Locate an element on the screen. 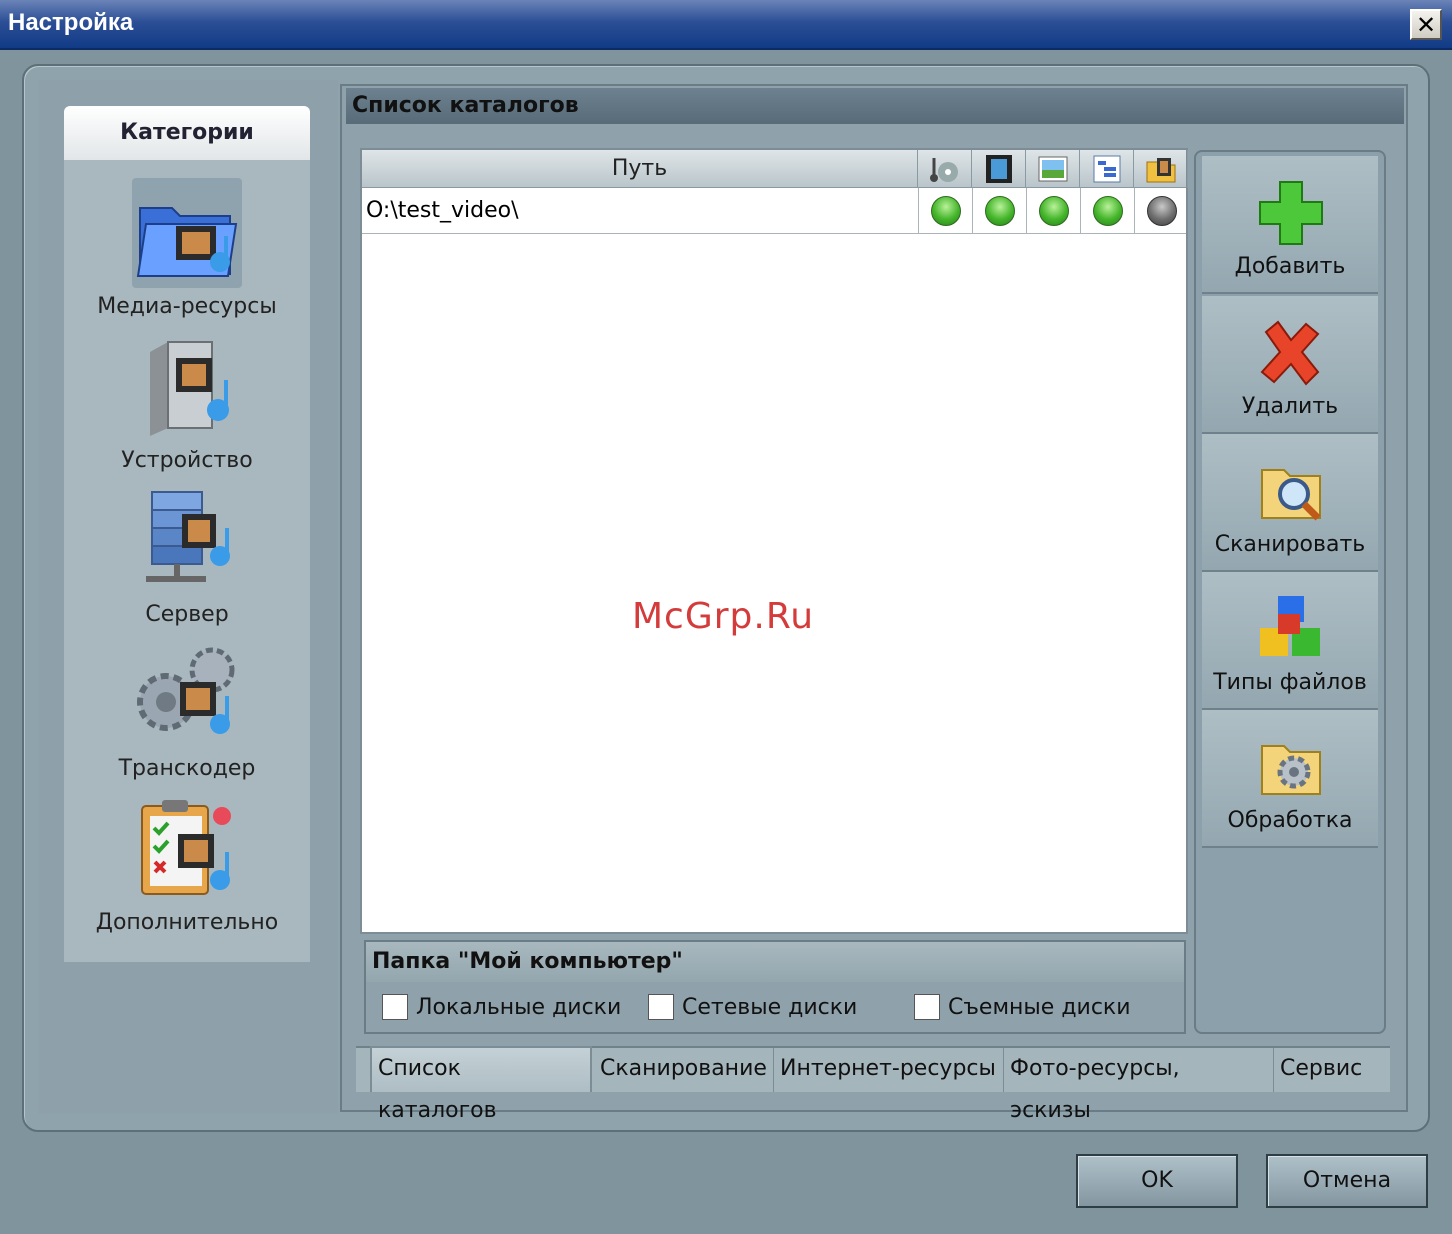  processing-button-label: Обработка is located at coordinates (1290, 820).